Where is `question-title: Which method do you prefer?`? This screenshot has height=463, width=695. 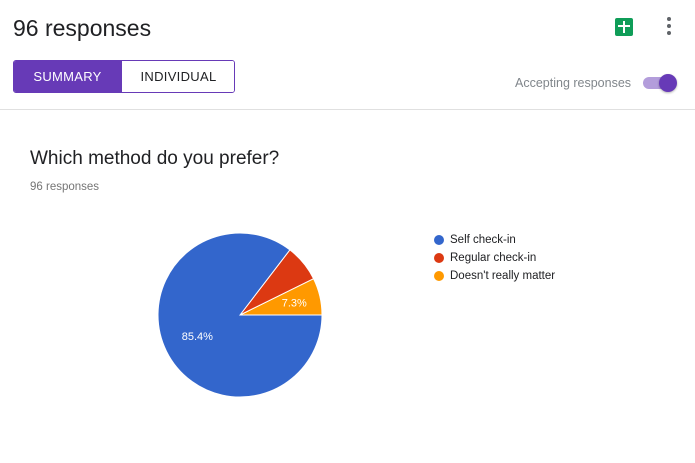 question-title: Which method do you prefer? is located at coordinates (155, 158).